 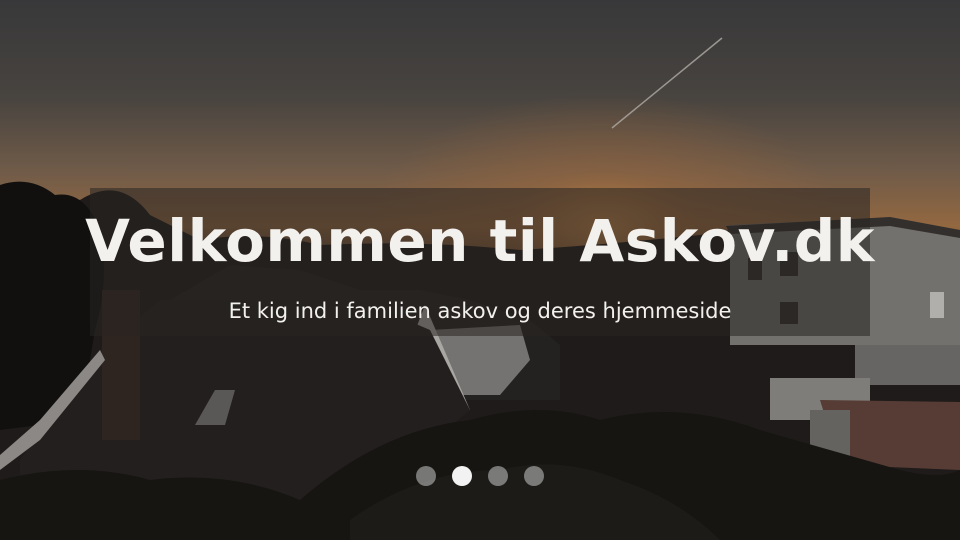 What do you see at coordinates (480, 476) in the screenshot?
I see `carousel-indicators` at bounding box center [480, 476].